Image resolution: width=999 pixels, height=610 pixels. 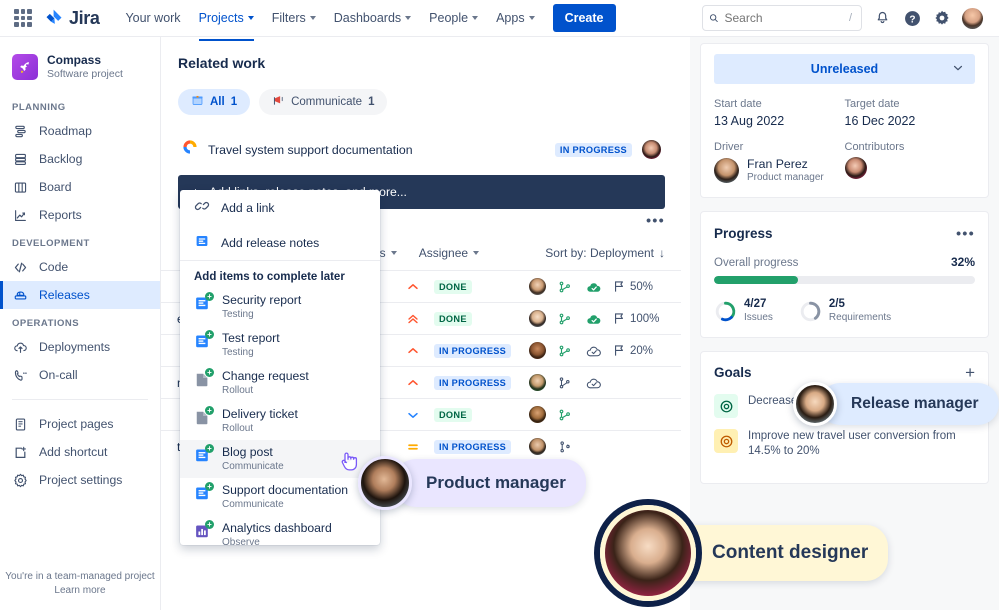 I want to click on chip-label: All, so click(x=217, y=102).